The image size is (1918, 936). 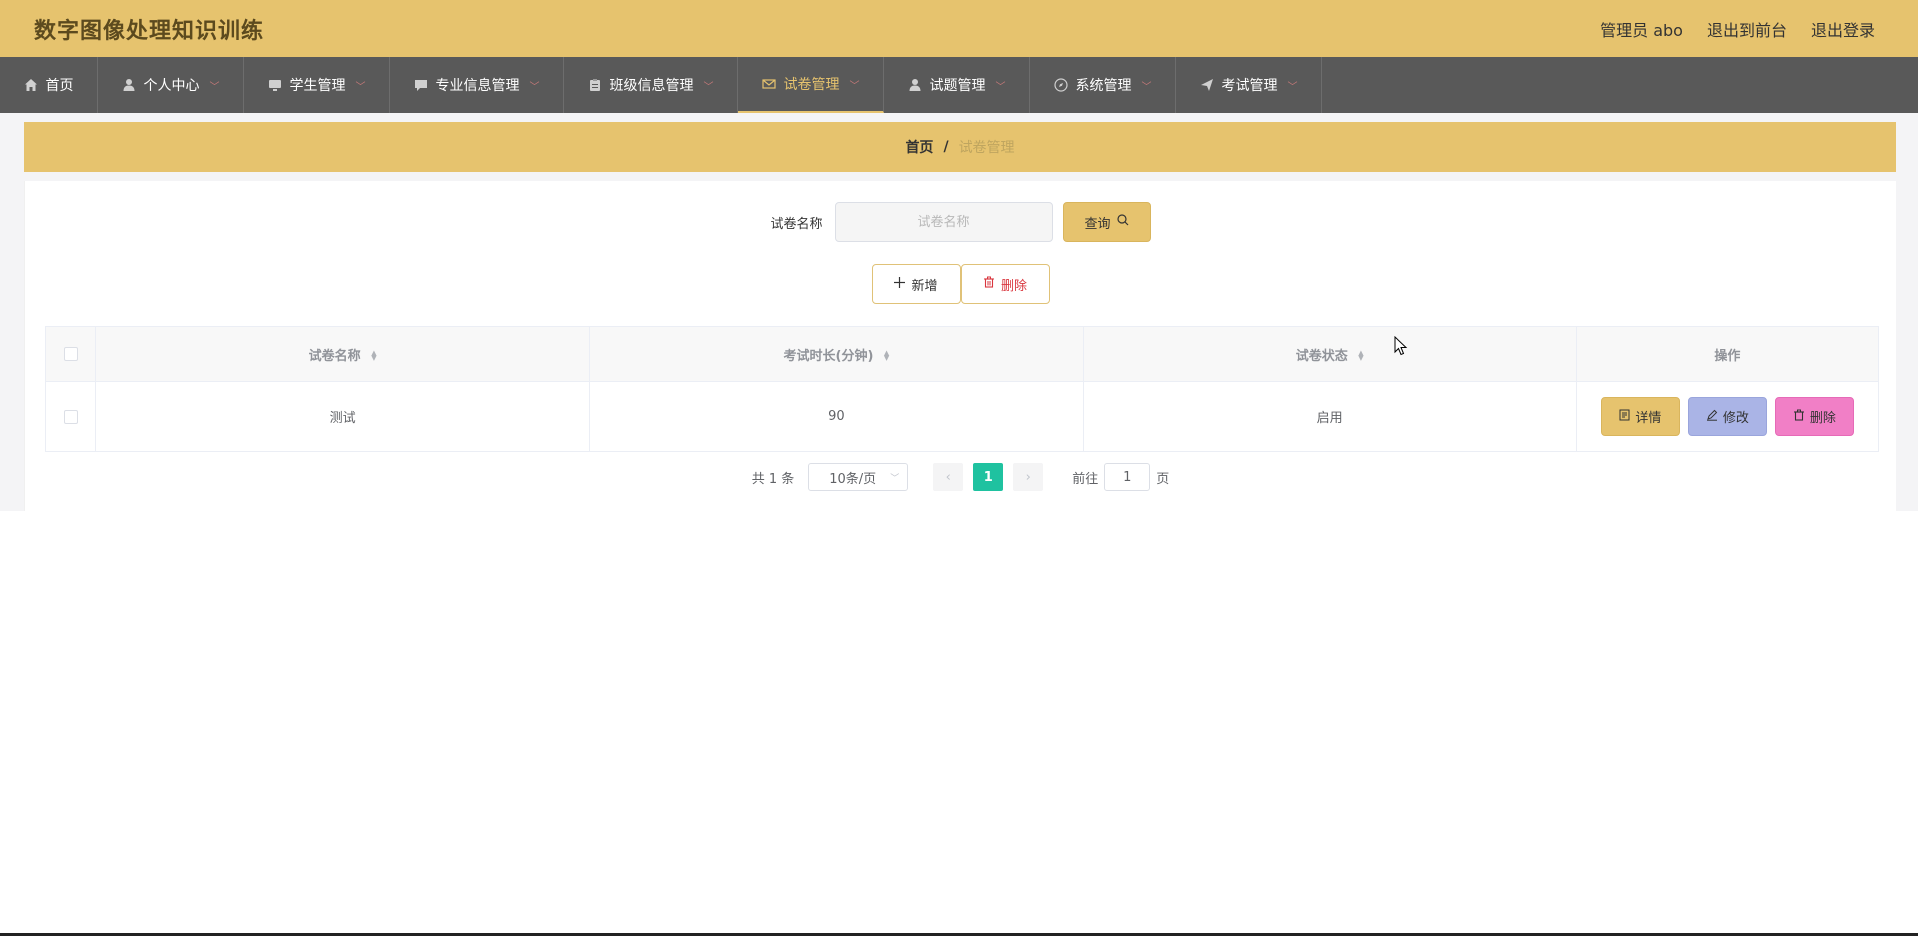 What do you see at coordinates (919, 147) in the screenshot?
I see `breadcrumb-home: 首页` at bounding box center [919, 147].